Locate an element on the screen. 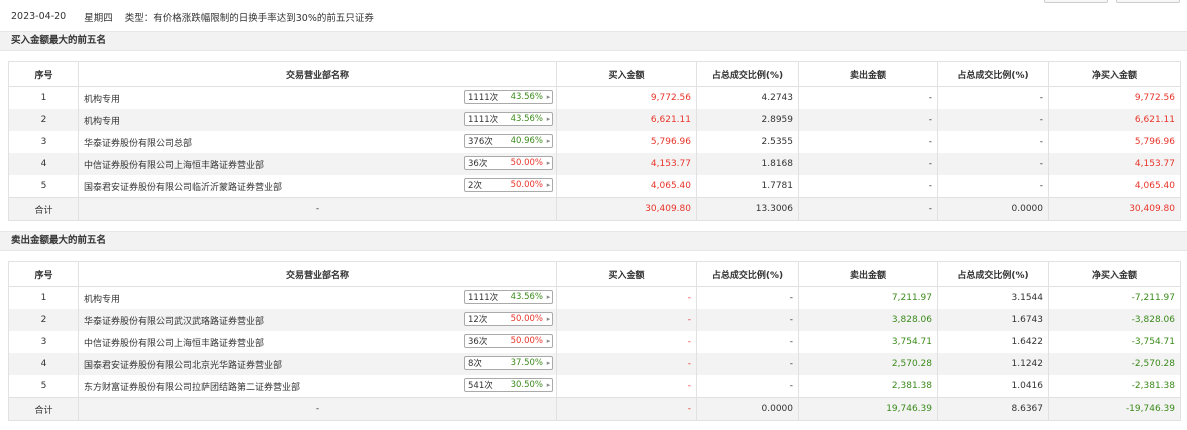  branch-name: 国泰君安证券股份有限公司北京光华路证券营业部 is located at coordinates (183, 366).